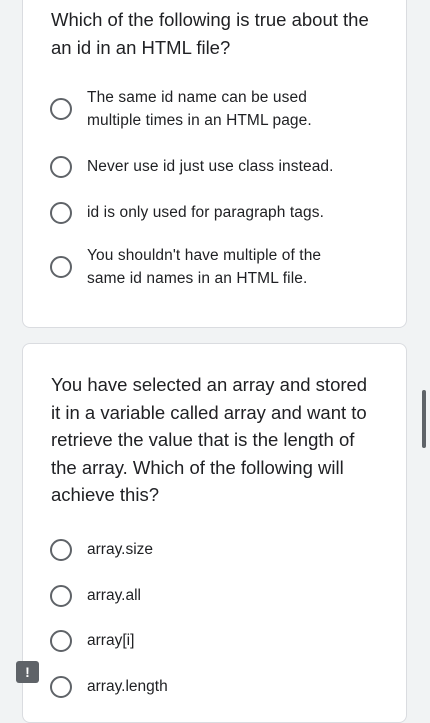 This screenshot has height=723, width=430. What do you see at coordinates (215, 686) in the screenshot?
I see `answer-option: array.length` at bounding box center [215, 686].